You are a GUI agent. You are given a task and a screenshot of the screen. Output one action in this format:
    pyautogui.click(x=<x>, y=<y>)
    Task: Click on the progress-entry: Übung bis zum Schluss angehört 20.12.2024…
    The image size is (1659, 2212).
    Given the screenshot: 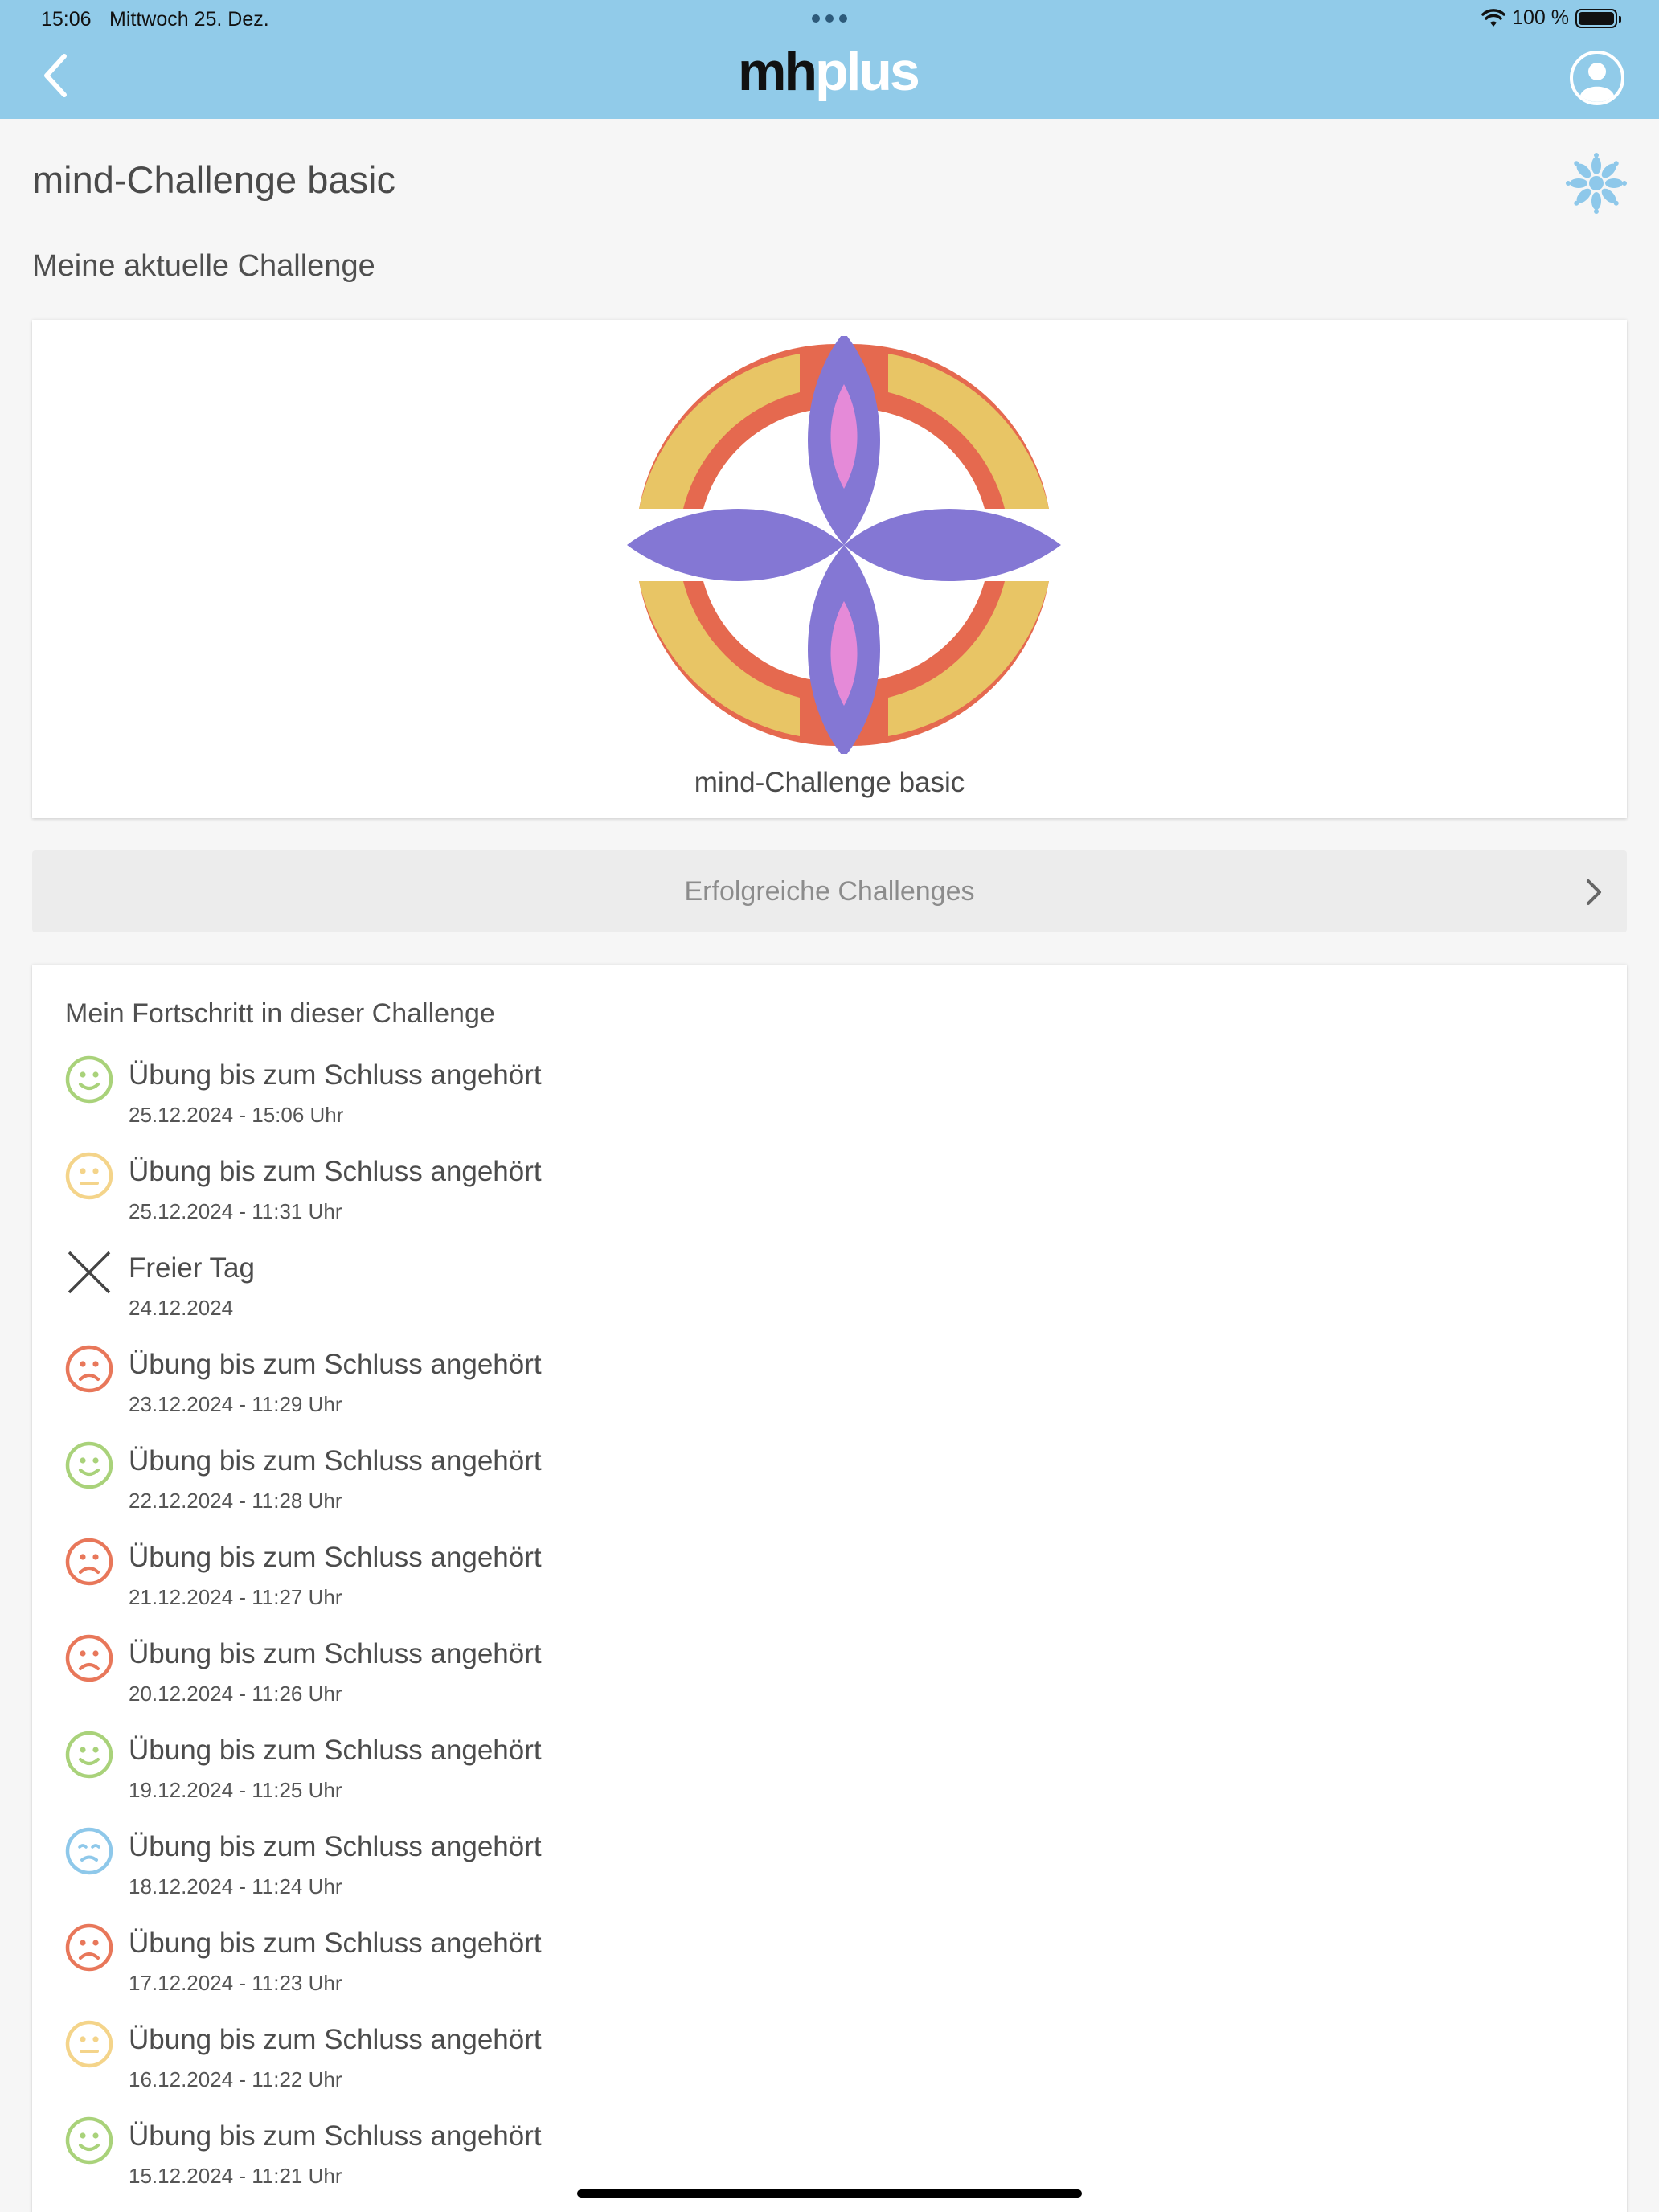 What is the action you would take?
    pyautogui.click(x=546, y=1677)
    